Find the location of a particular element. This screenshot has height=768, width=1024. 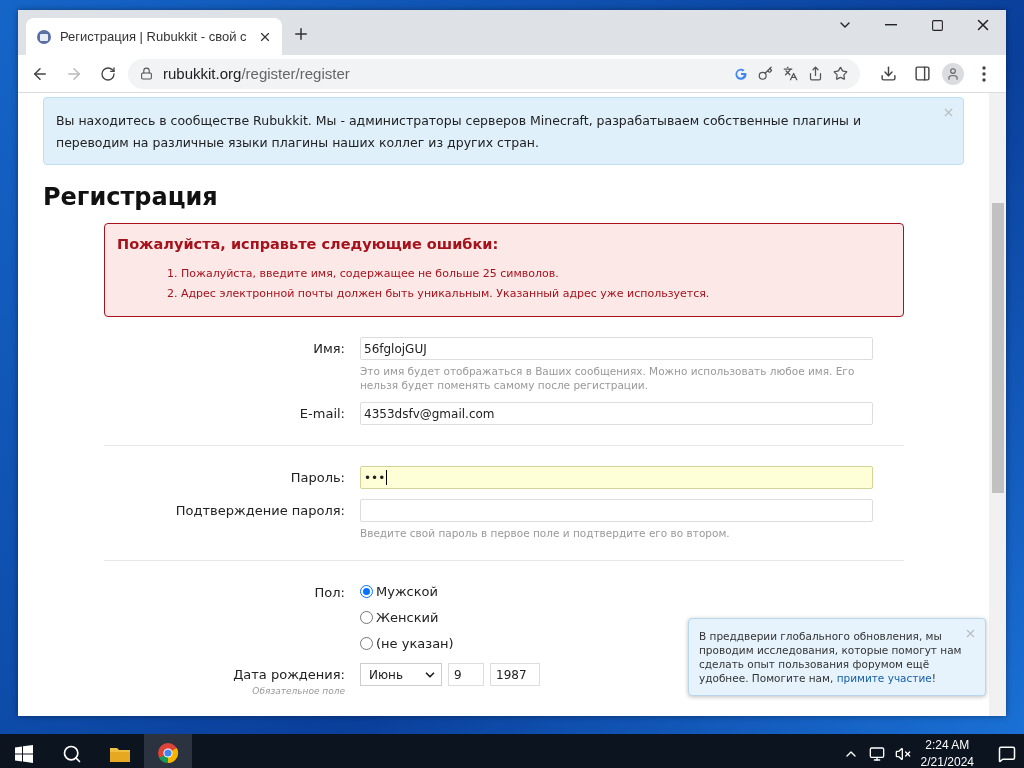

chrome-button is located at coordinates (168, 751).